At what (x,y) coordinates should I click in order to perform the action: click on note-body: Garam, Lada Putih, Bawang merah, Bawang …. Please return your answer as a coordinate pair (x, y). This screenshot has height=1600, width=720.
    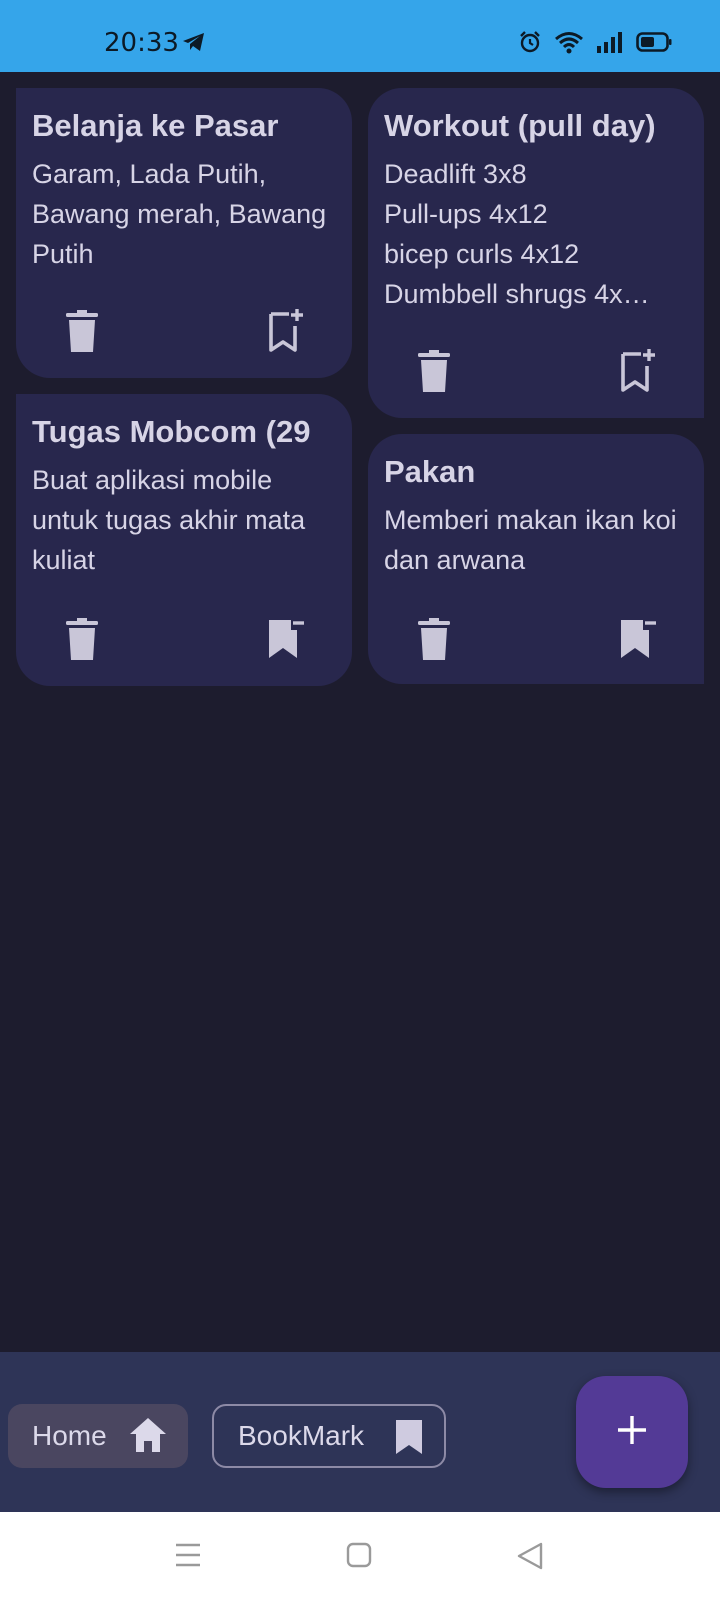
    Looking at the image, I should click on (179, 214).